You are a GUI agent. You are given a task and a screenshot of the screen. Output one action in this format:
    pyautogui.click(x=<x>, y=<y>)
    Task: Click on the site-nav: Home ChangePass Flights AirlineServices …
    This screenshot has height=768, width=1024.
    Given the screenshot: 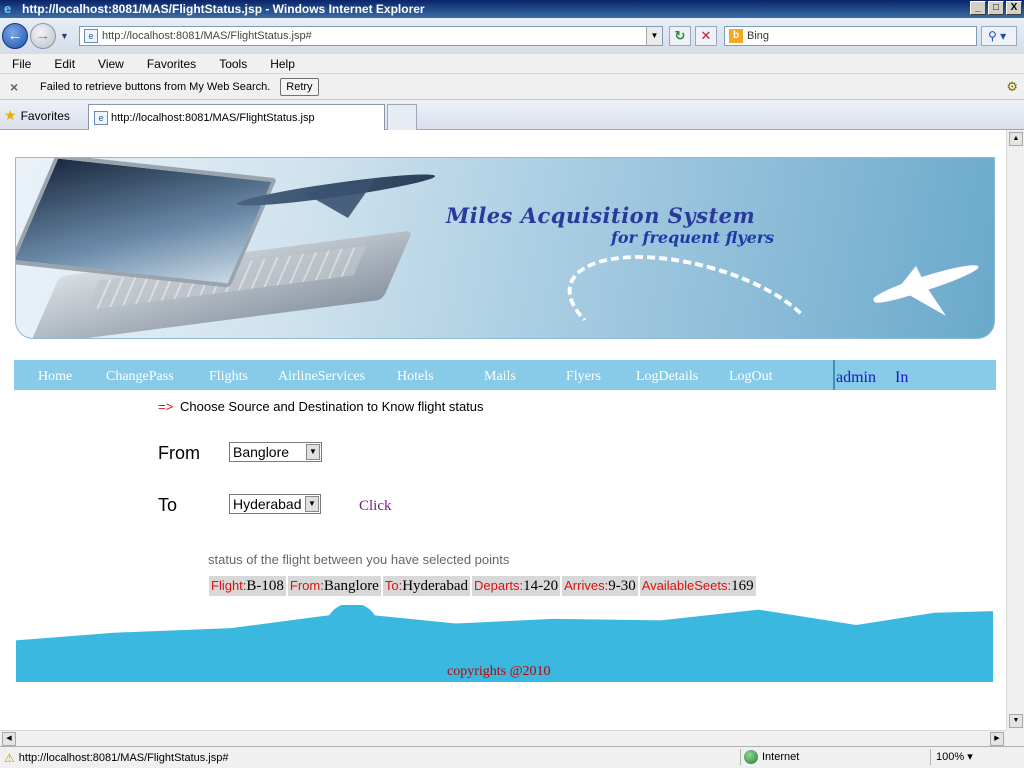 What is the action you would take?
    pyautogui.click(x=505, y=375)
    